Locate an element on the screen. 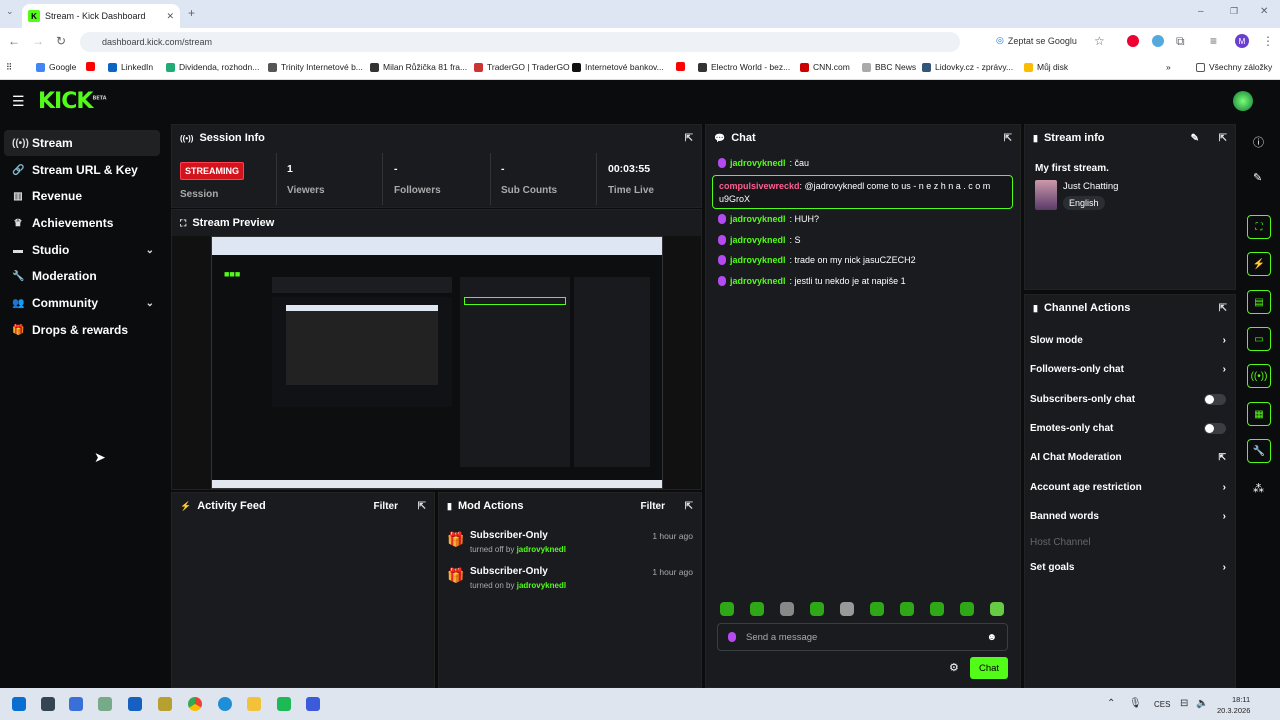 This screenshot has width=1280, height=720. tab-close-icon: ✕ is located at coordinates (170, 16).